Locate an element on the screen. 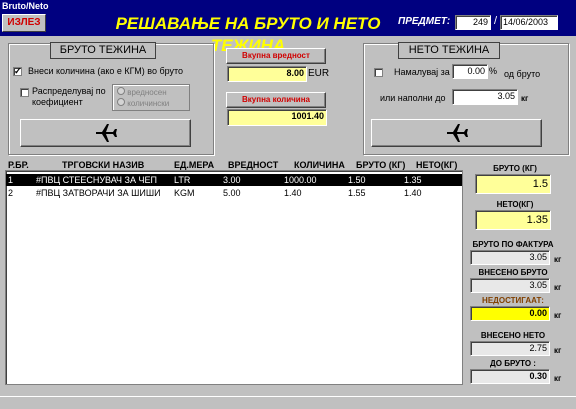 This screenshot has width=576, height=409. col-header-bruto: БРУТО (КГ) is located at coordinates (381, 165).